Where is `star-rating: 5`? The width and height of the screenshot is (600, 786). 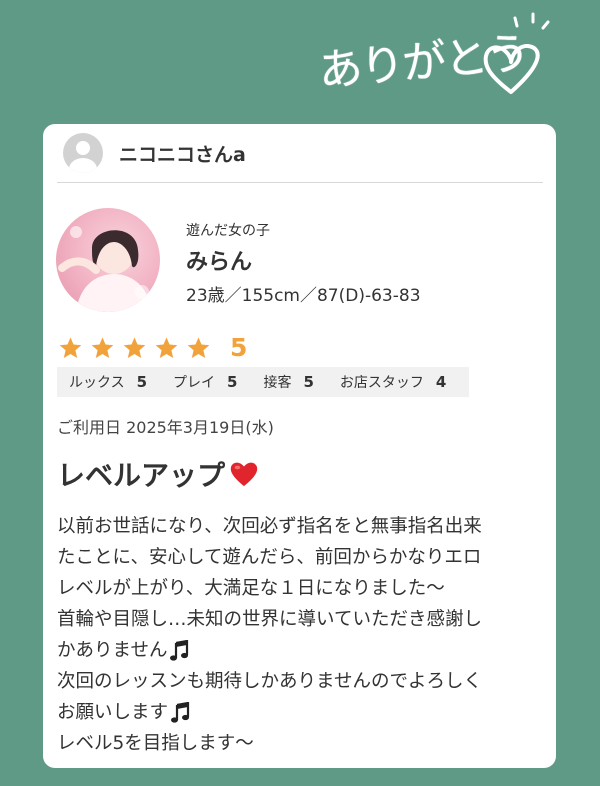 star-rating: 5 is located at coordinates (152, 347).